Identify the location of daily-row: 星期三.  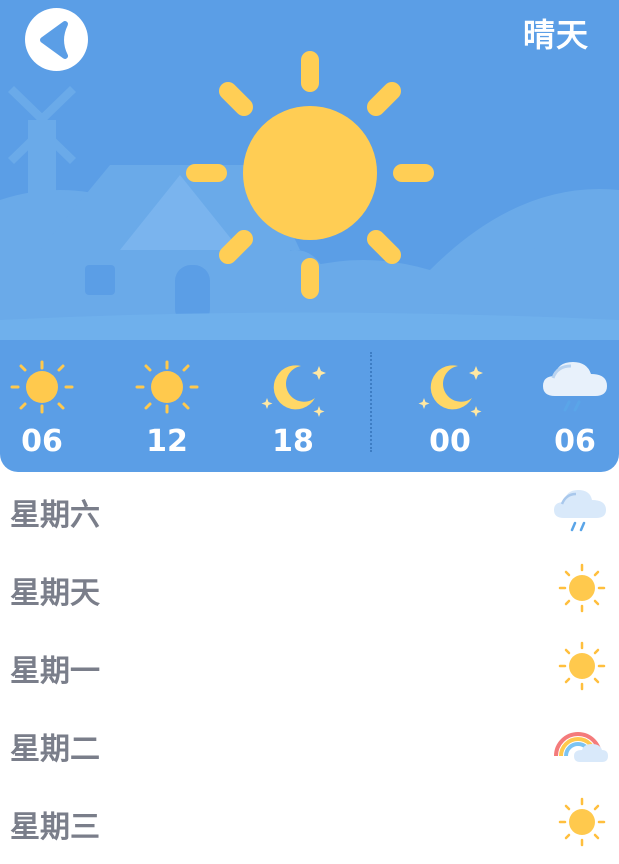
(309, 823).